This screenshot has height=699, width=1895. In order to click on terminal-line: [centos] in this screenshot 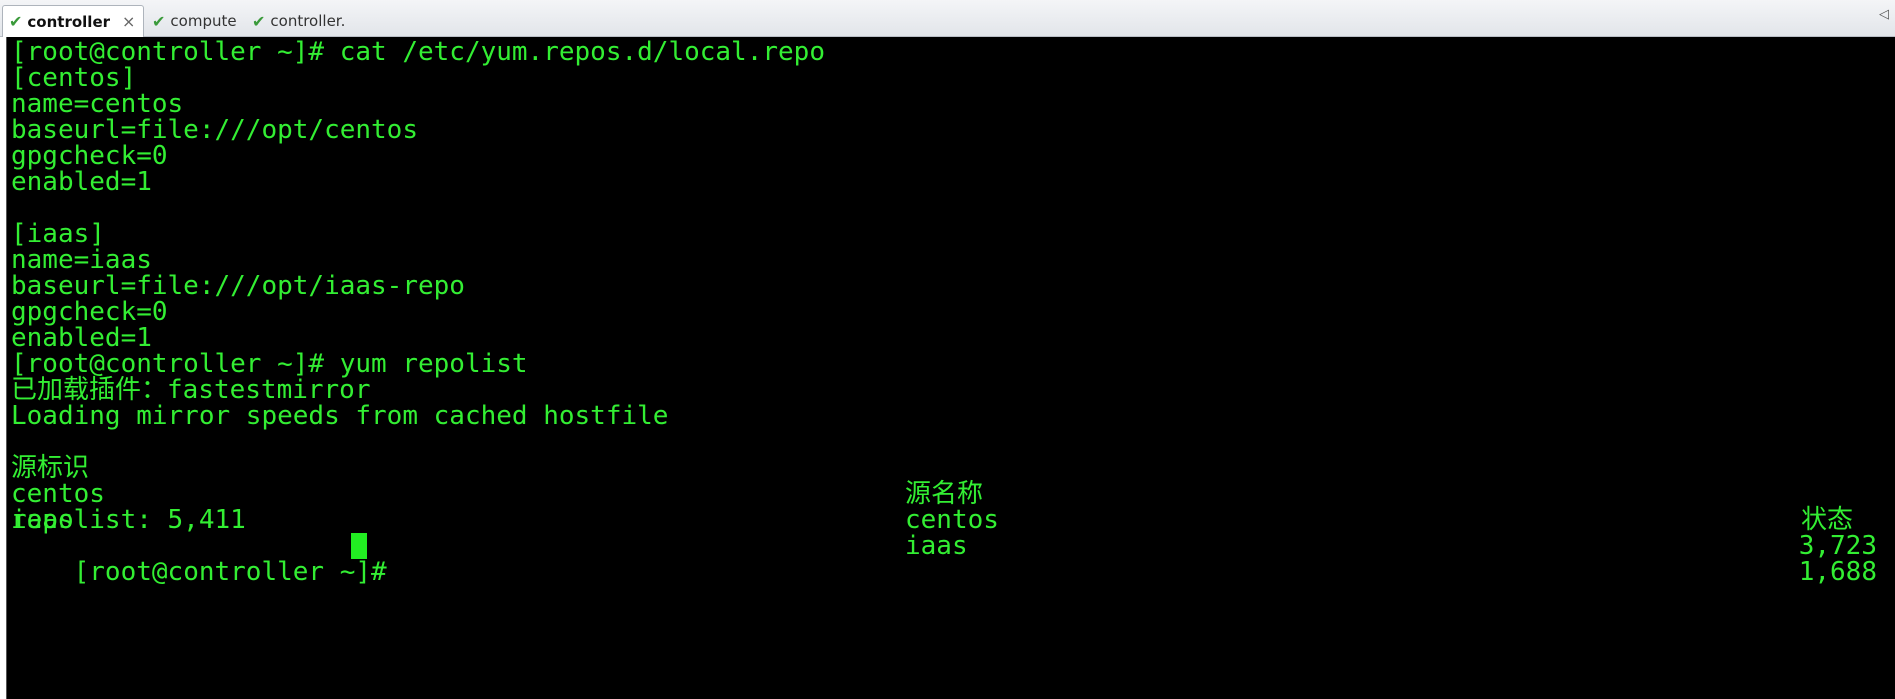, I will do `click(74, 78)`.